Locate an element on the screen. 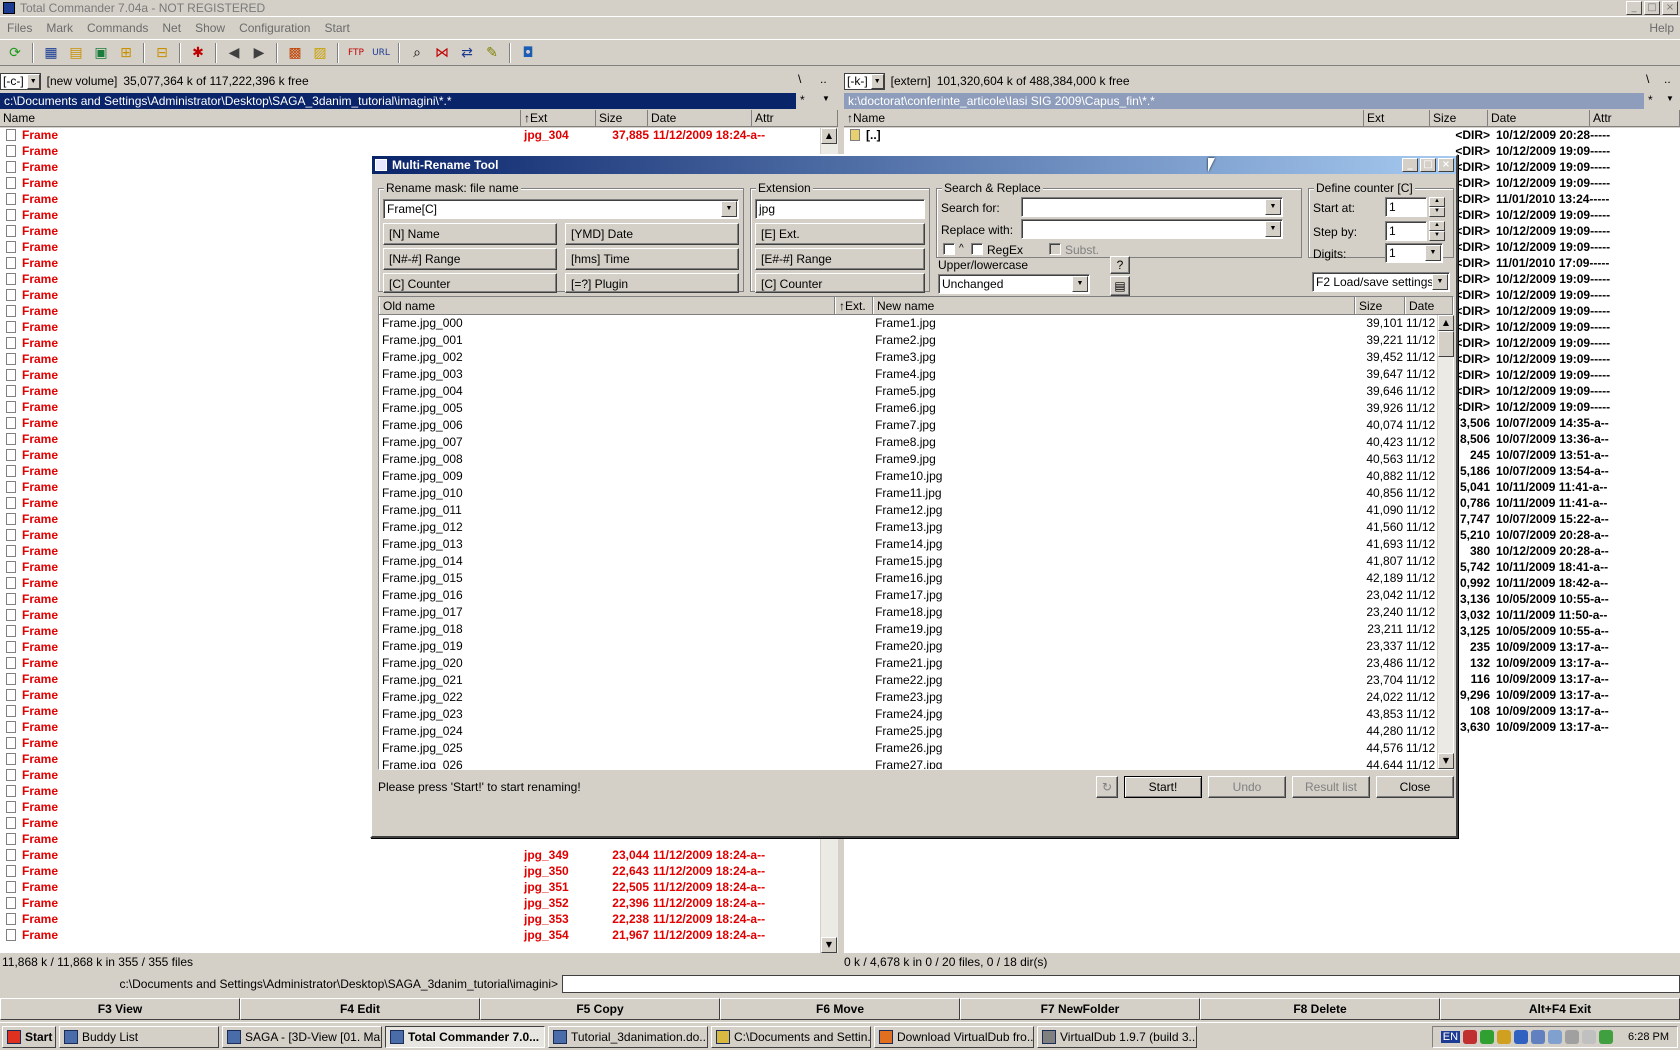 The height and width of the screenshot is (1050, 1680). close-button: × is located at coordinates (1670, 8).